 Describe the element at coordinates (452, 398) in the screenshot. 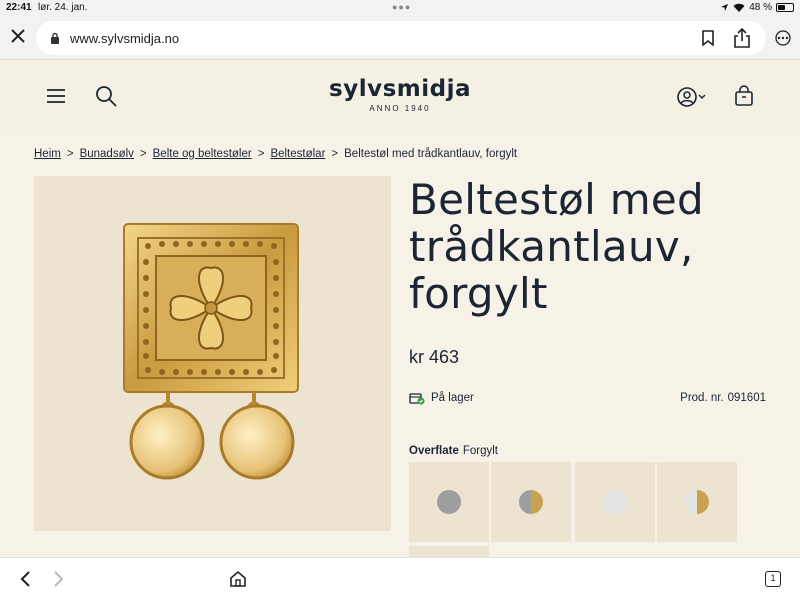

I see `stock-status-text: På lager` at that location.